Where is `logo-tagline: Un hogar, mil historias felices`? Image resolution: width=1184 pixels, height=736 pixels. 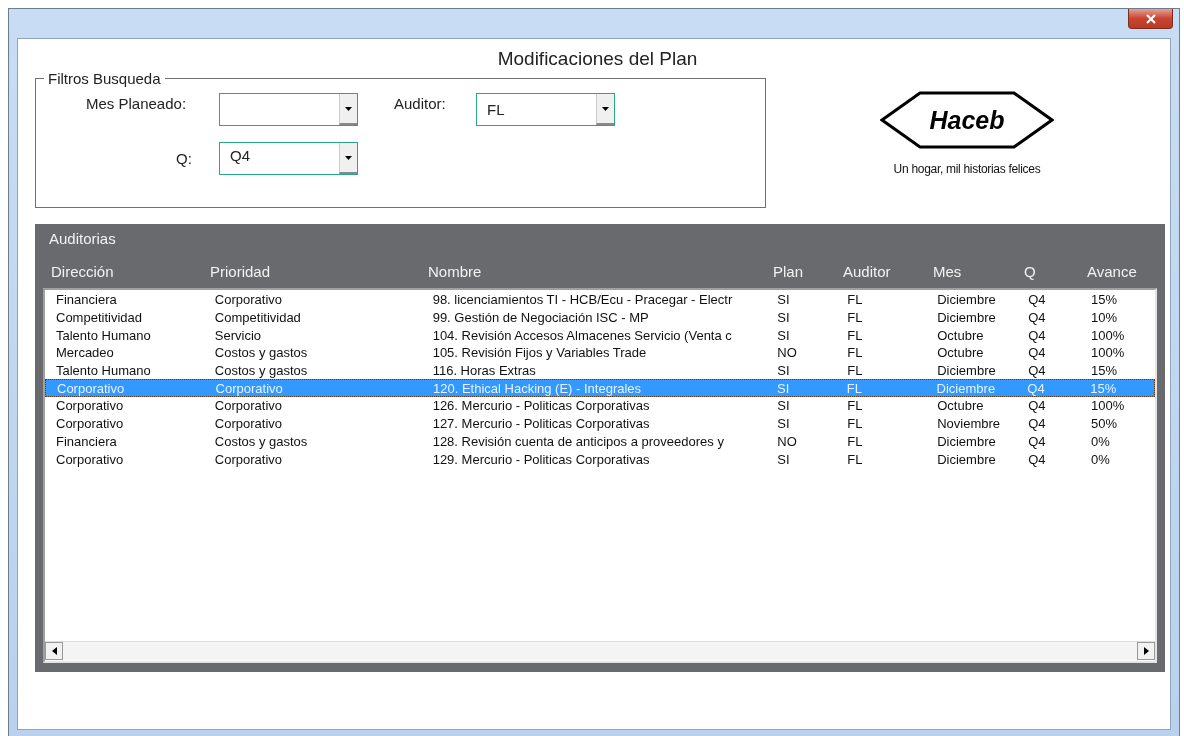 logo-tagline: Un hogar, mil historias felices is located at coordinates (967, 169).